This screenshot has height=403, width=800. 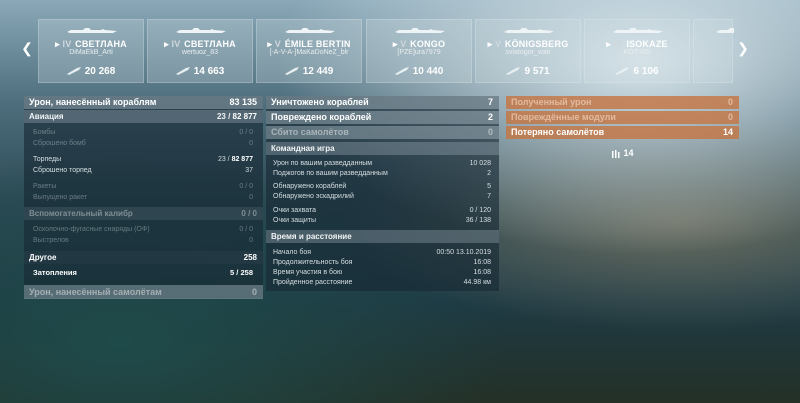 What do you see at coordinates (93, 102) in the screenshot?
I see `ships-damage-label: Урон, нанесённый кораблям` at bounding box center [93, 102].